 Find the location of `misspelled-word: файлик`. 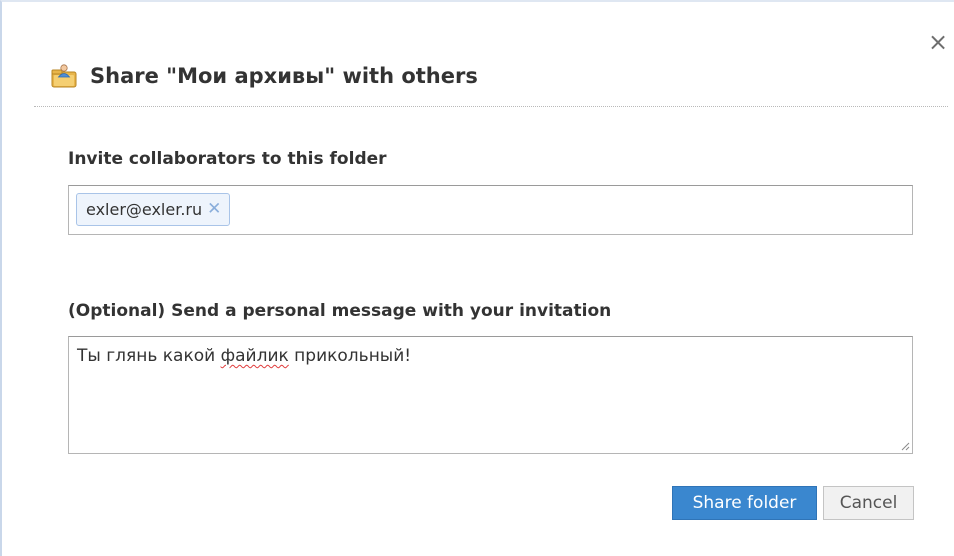

misspelled-word: файлик is located at coordinates (254, 356).